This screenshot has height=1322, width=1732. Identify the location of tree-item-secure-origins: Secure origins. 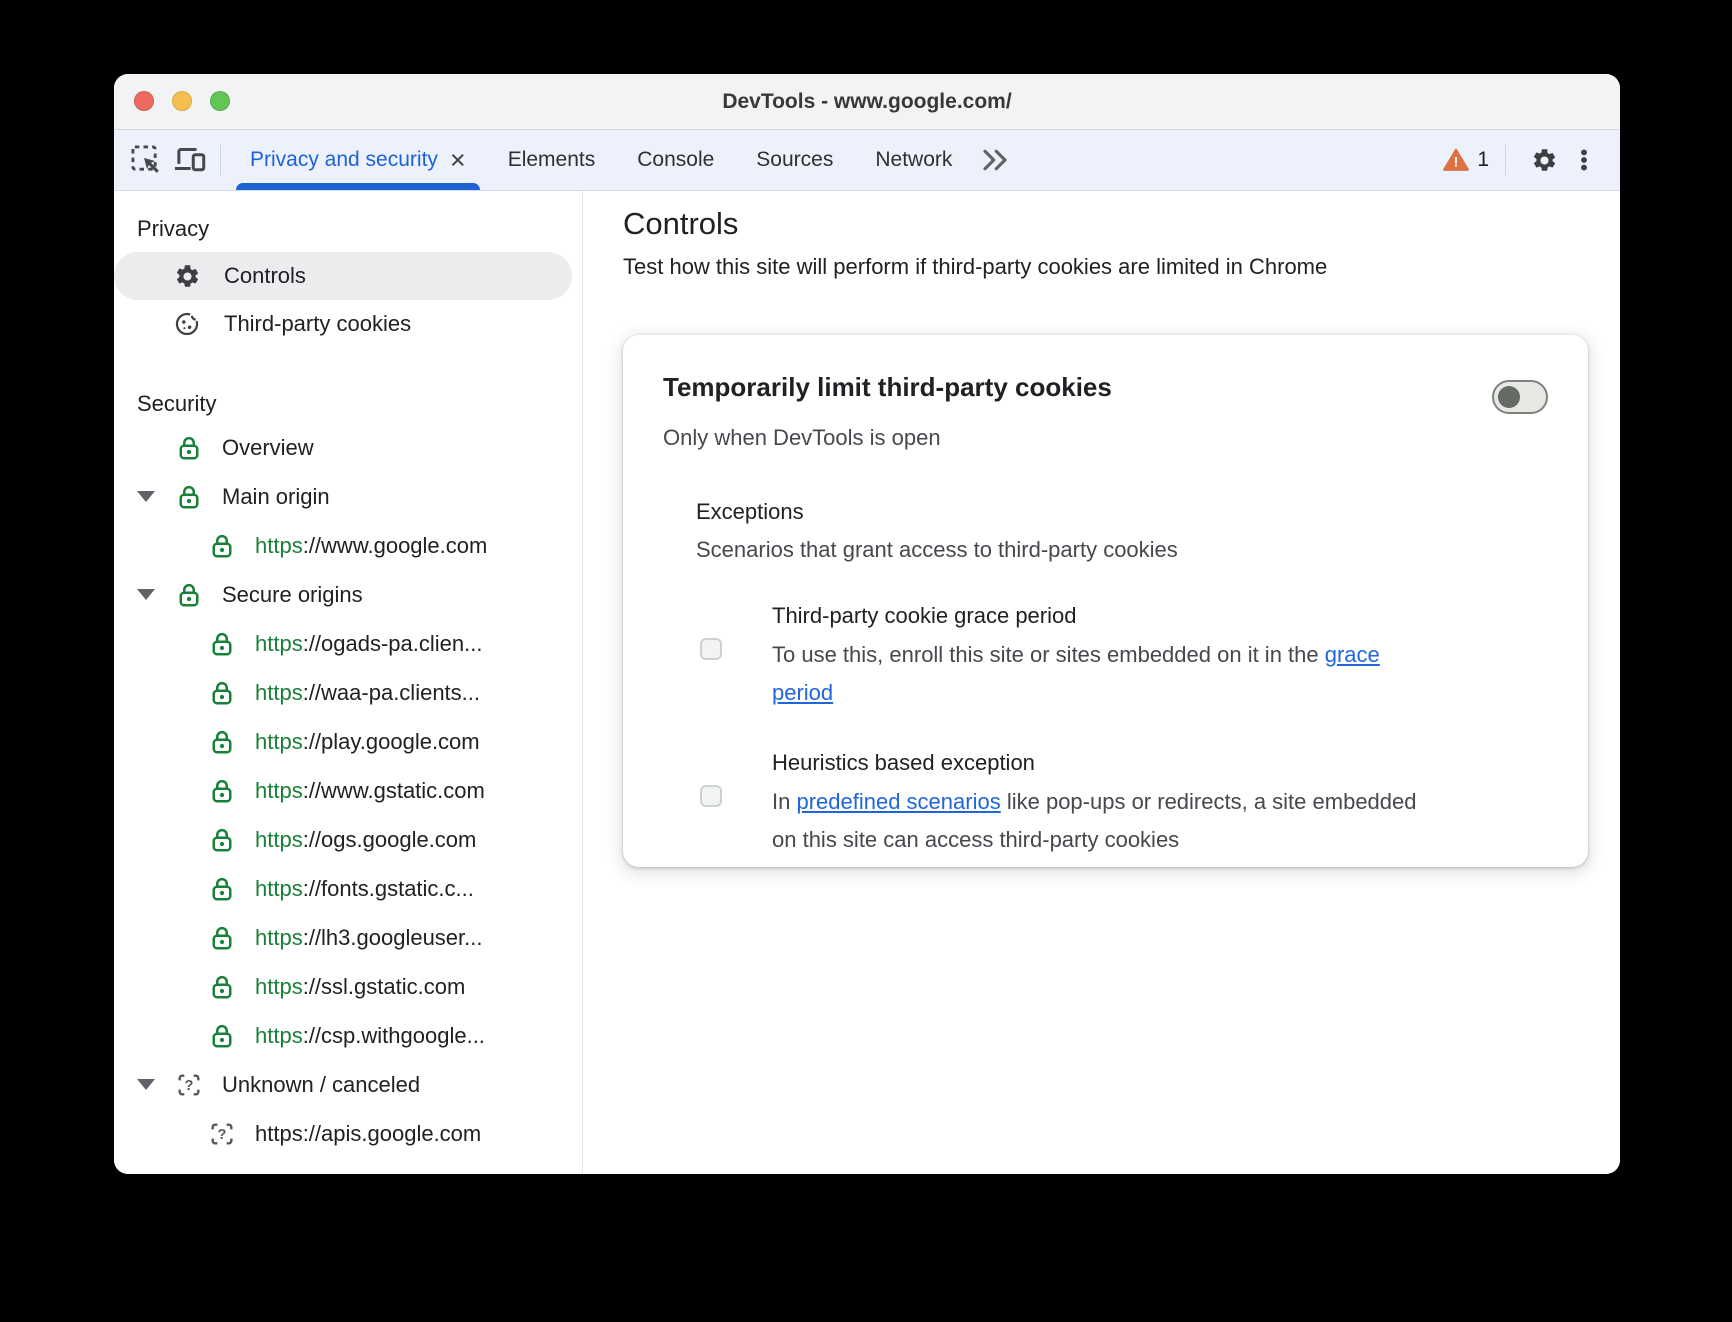
(348, 594).